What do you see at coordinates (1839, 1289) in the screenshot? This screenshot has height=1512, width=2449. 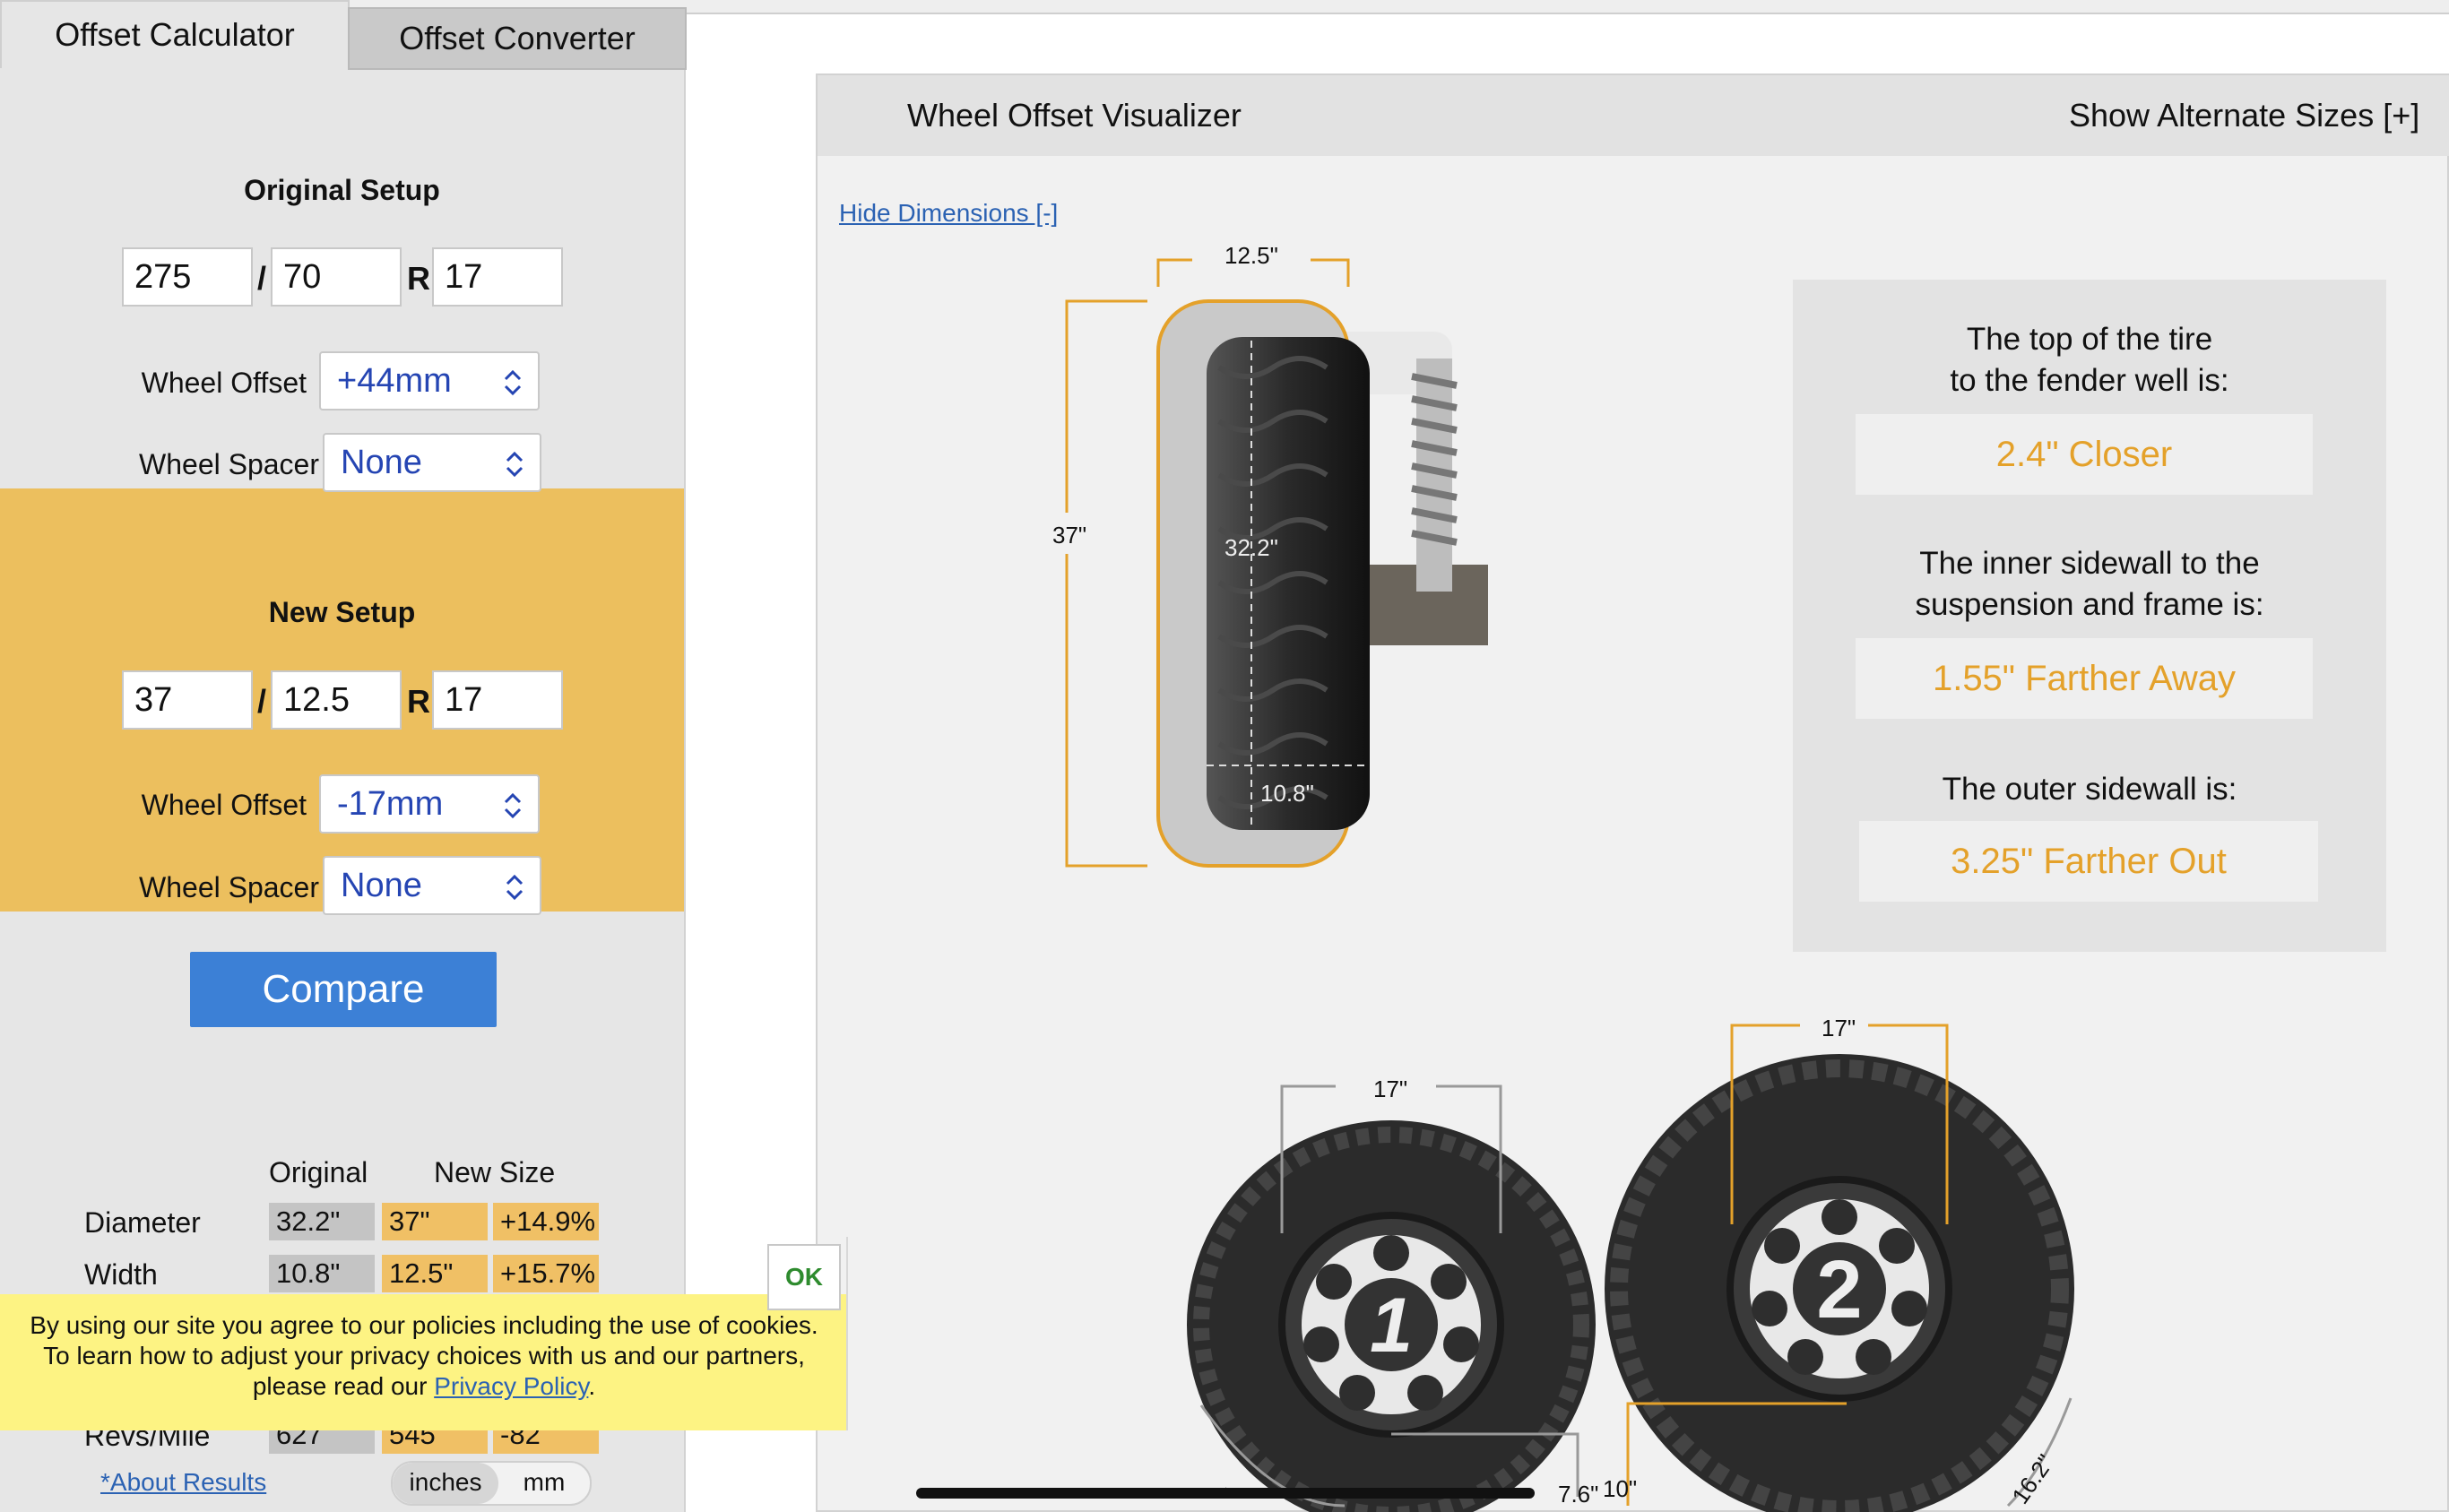 I see `wheel-2-number: 2` at bounding box center [1839, 1289].